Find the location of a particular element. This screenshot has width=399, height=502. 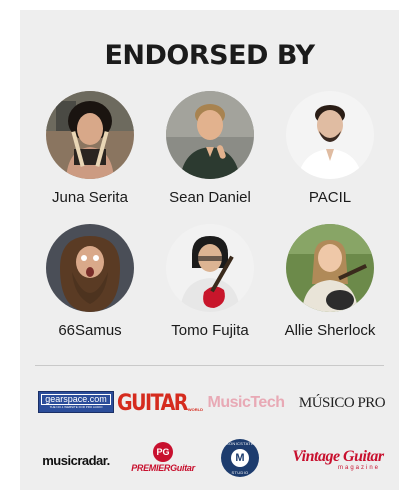

gearspace-logo-text: gearspace.com is located at coordinates (76, 399).